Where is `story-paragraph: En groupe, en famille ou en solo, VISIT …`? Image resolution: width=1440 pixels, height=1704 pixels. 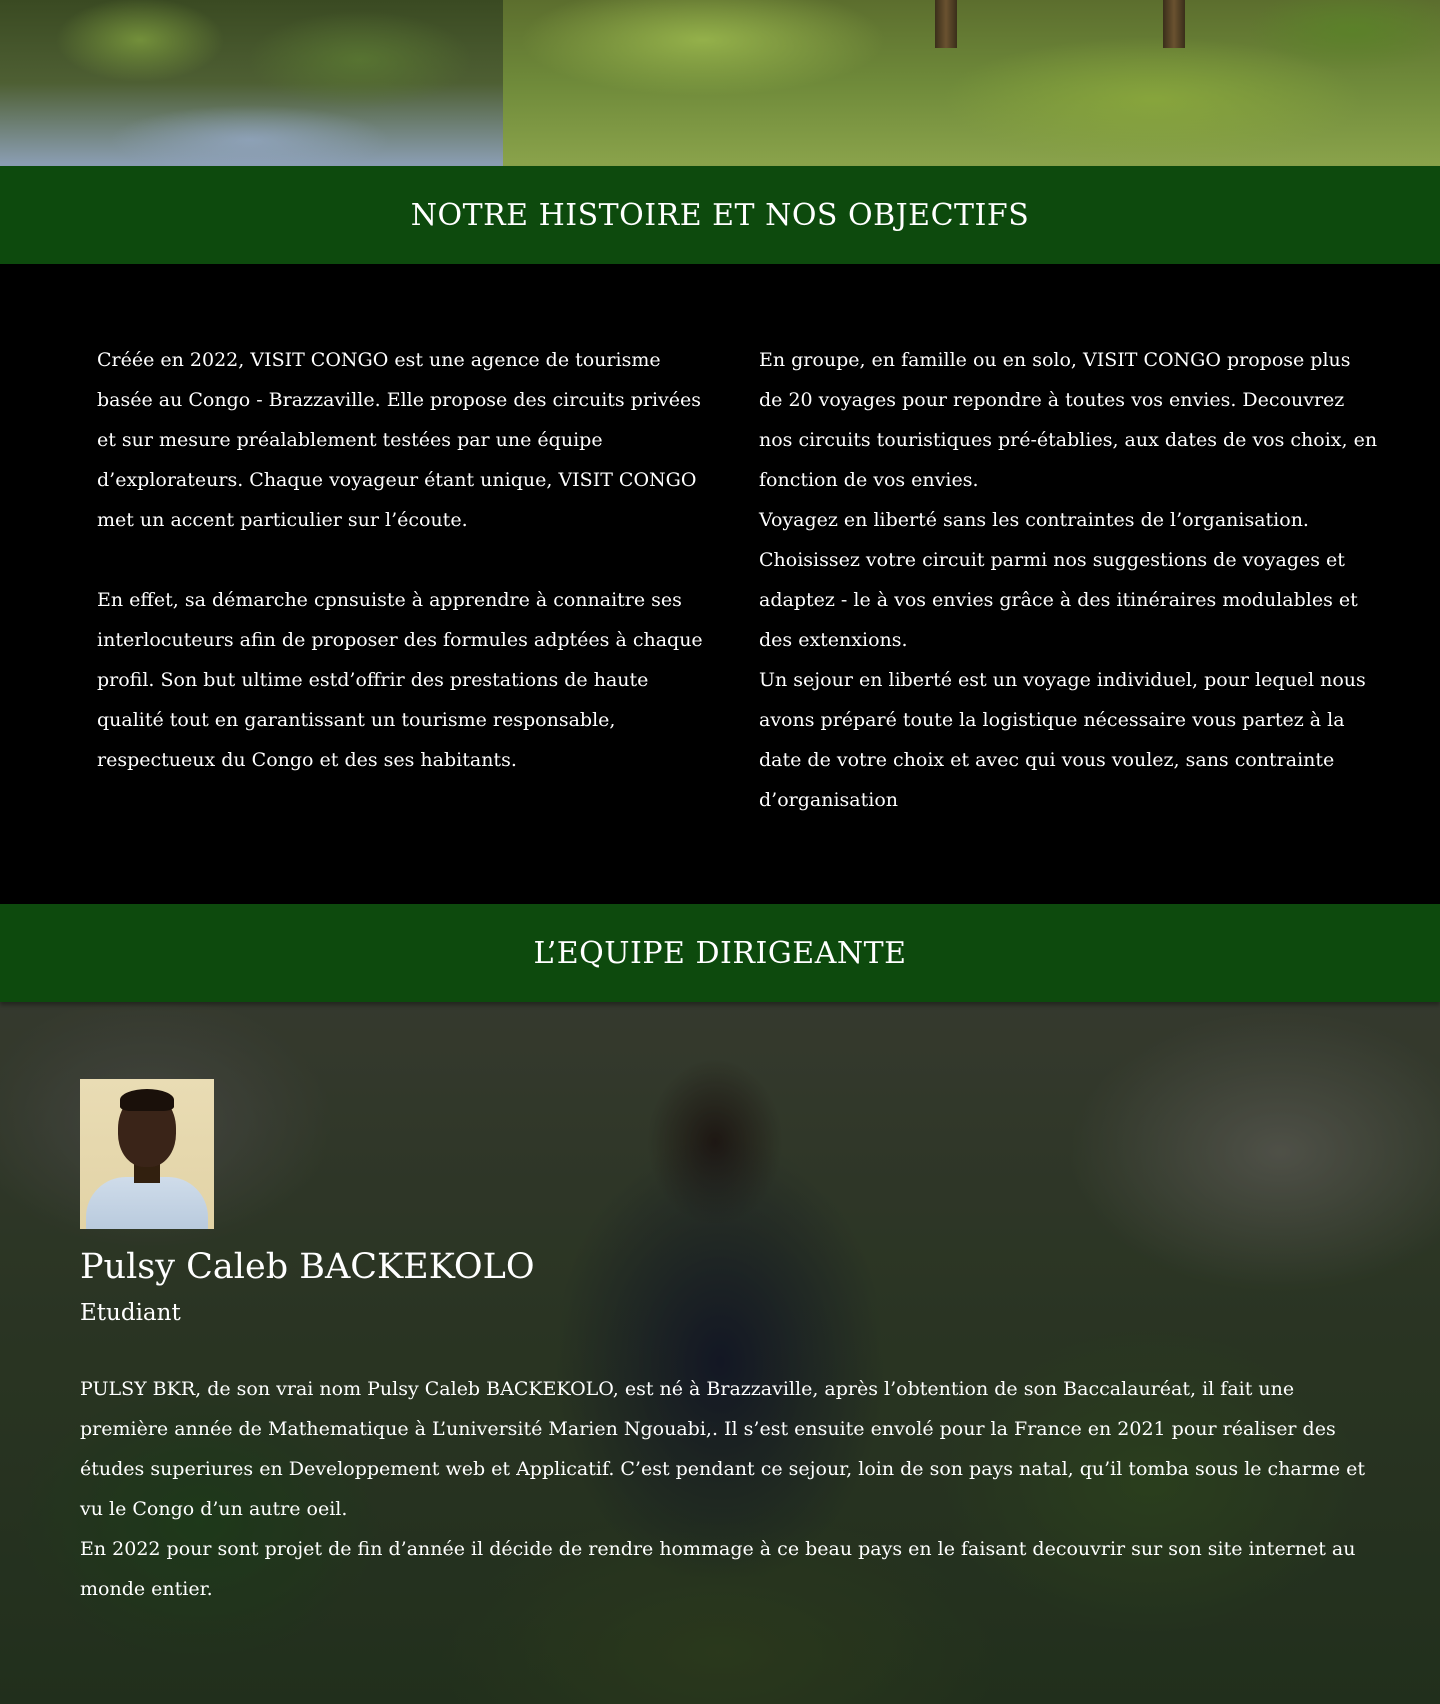
story-paragraph: En groupe, en famille ou en solo, VISIT … is located at coordinates (1068, 420).